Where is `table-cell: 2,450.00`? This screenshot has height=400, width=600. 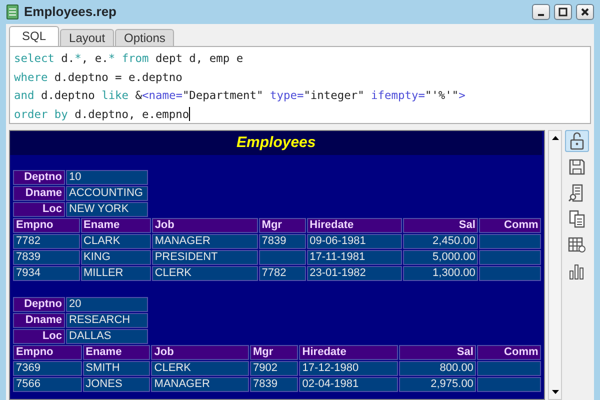
table-cell: 2,450.00 is located at coordinates (440, 241).